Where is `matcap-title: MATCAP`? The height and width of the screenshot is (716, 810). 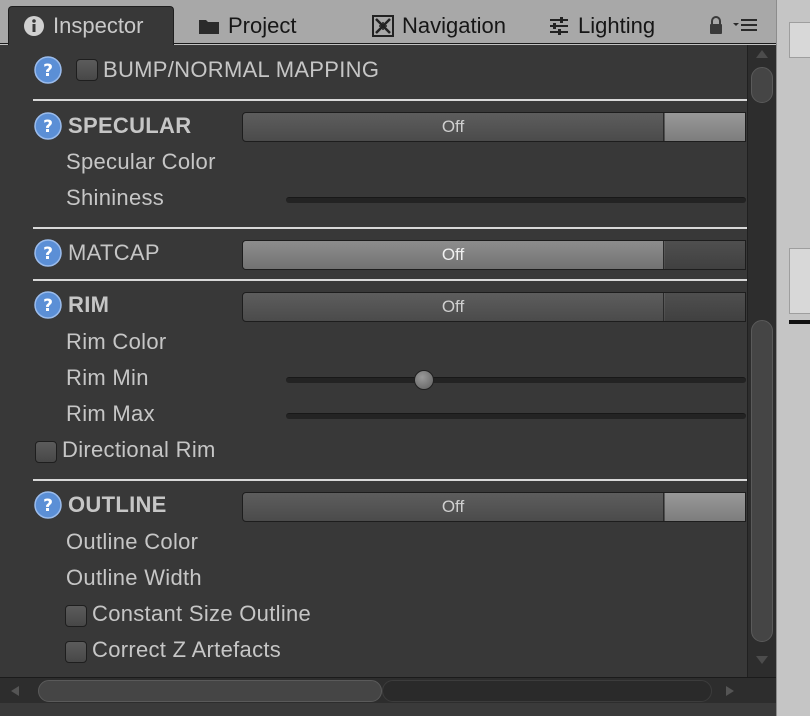 matcap-title: MATCAP is located at coordinates (114, 252).